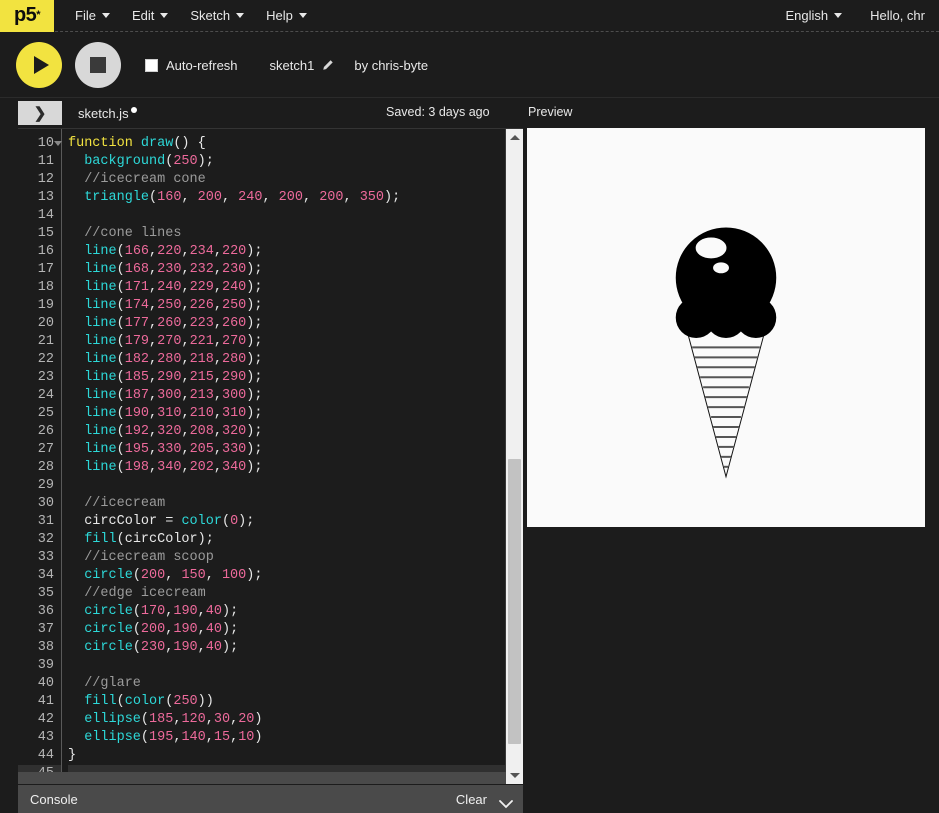 This screenshot has height=813, width=939. What do you see at coordinates (107, 113) in the screenshot?
I see `file-tab-sketch-js: sketch.js` at bounding box center [107, 113].